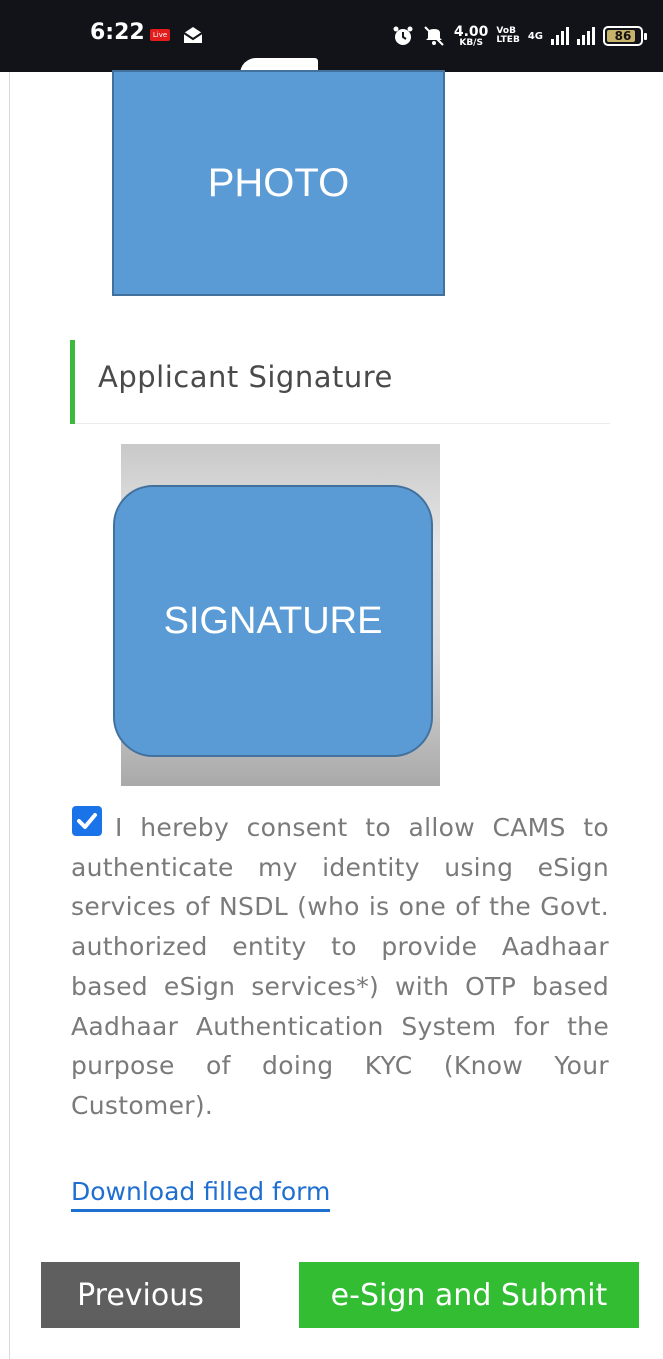 Image resolution: width=663 pixels, height=1359 pixels. What do you see at coordinates (471, 42) in the screenshot?
I see `network-speed-unit: KB/S` at bounding box center [471, 42].